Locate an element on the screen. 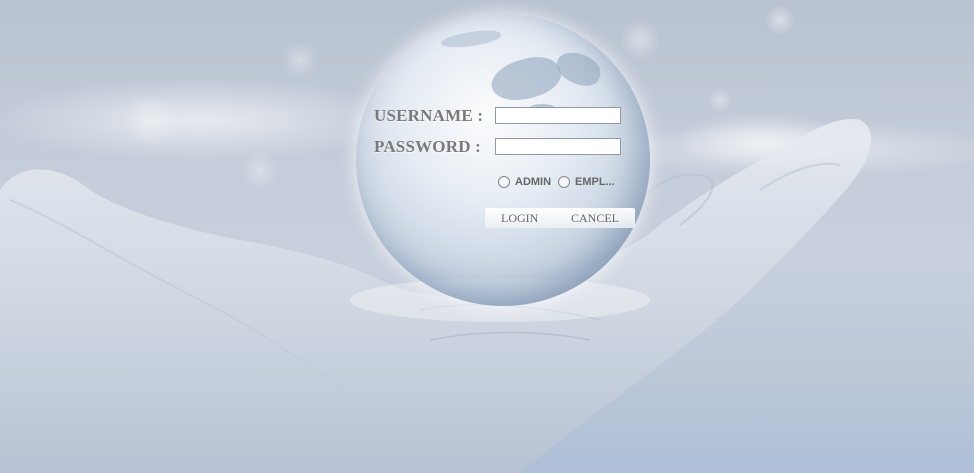  password-label: PASSWORD : is located at coordinates (427, 146).